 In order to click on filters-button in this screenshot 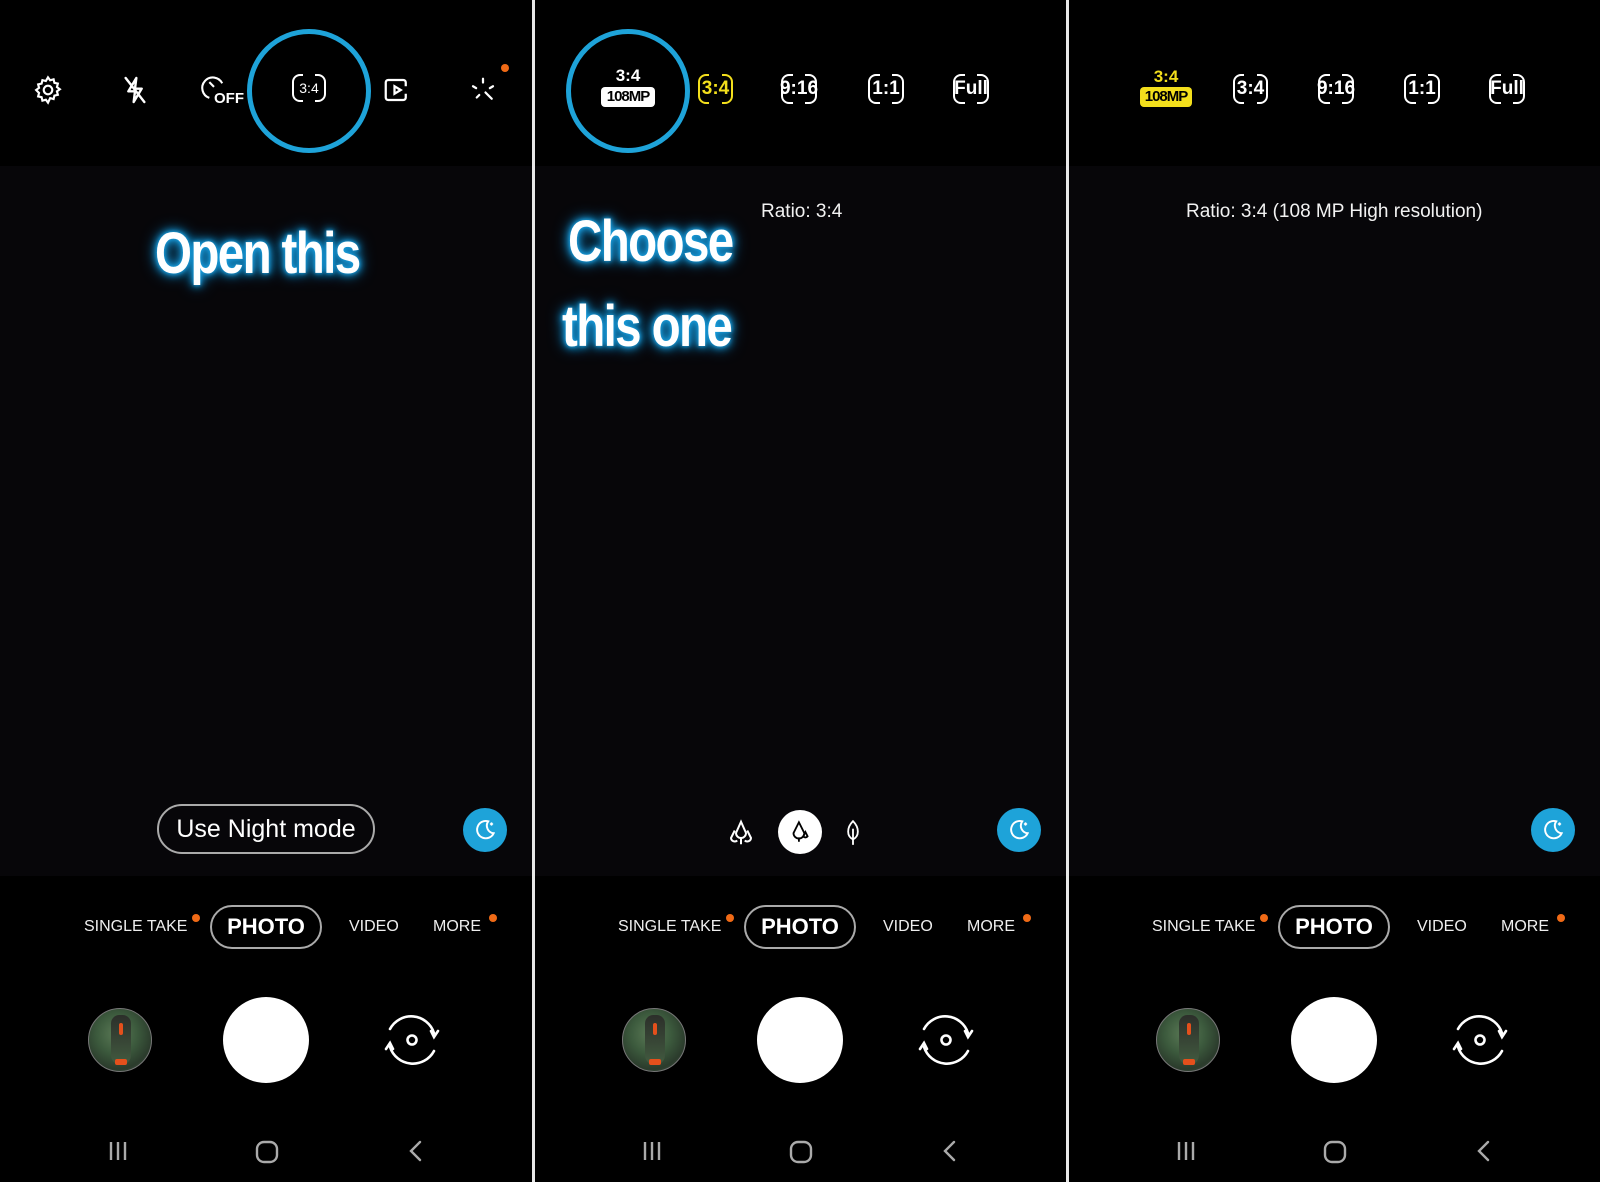, I will do `click(483, 90)`.